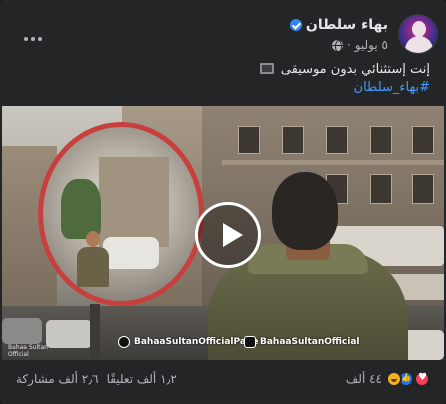  I want to click on mirror-reflection-person, so click(93, 264).